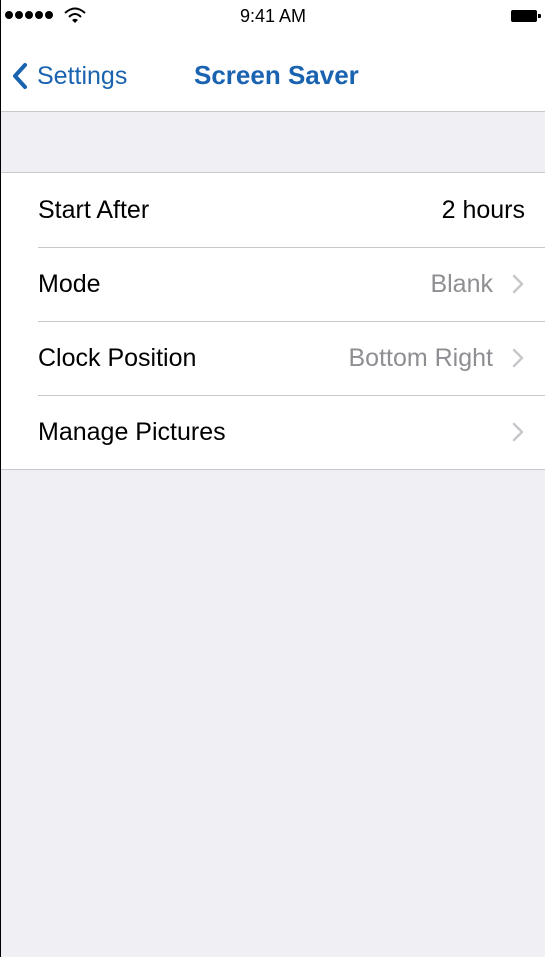  Describe the element at coordinates (273, 16) in the screenshot. I see `status-time: 9:41 AM` at that location.